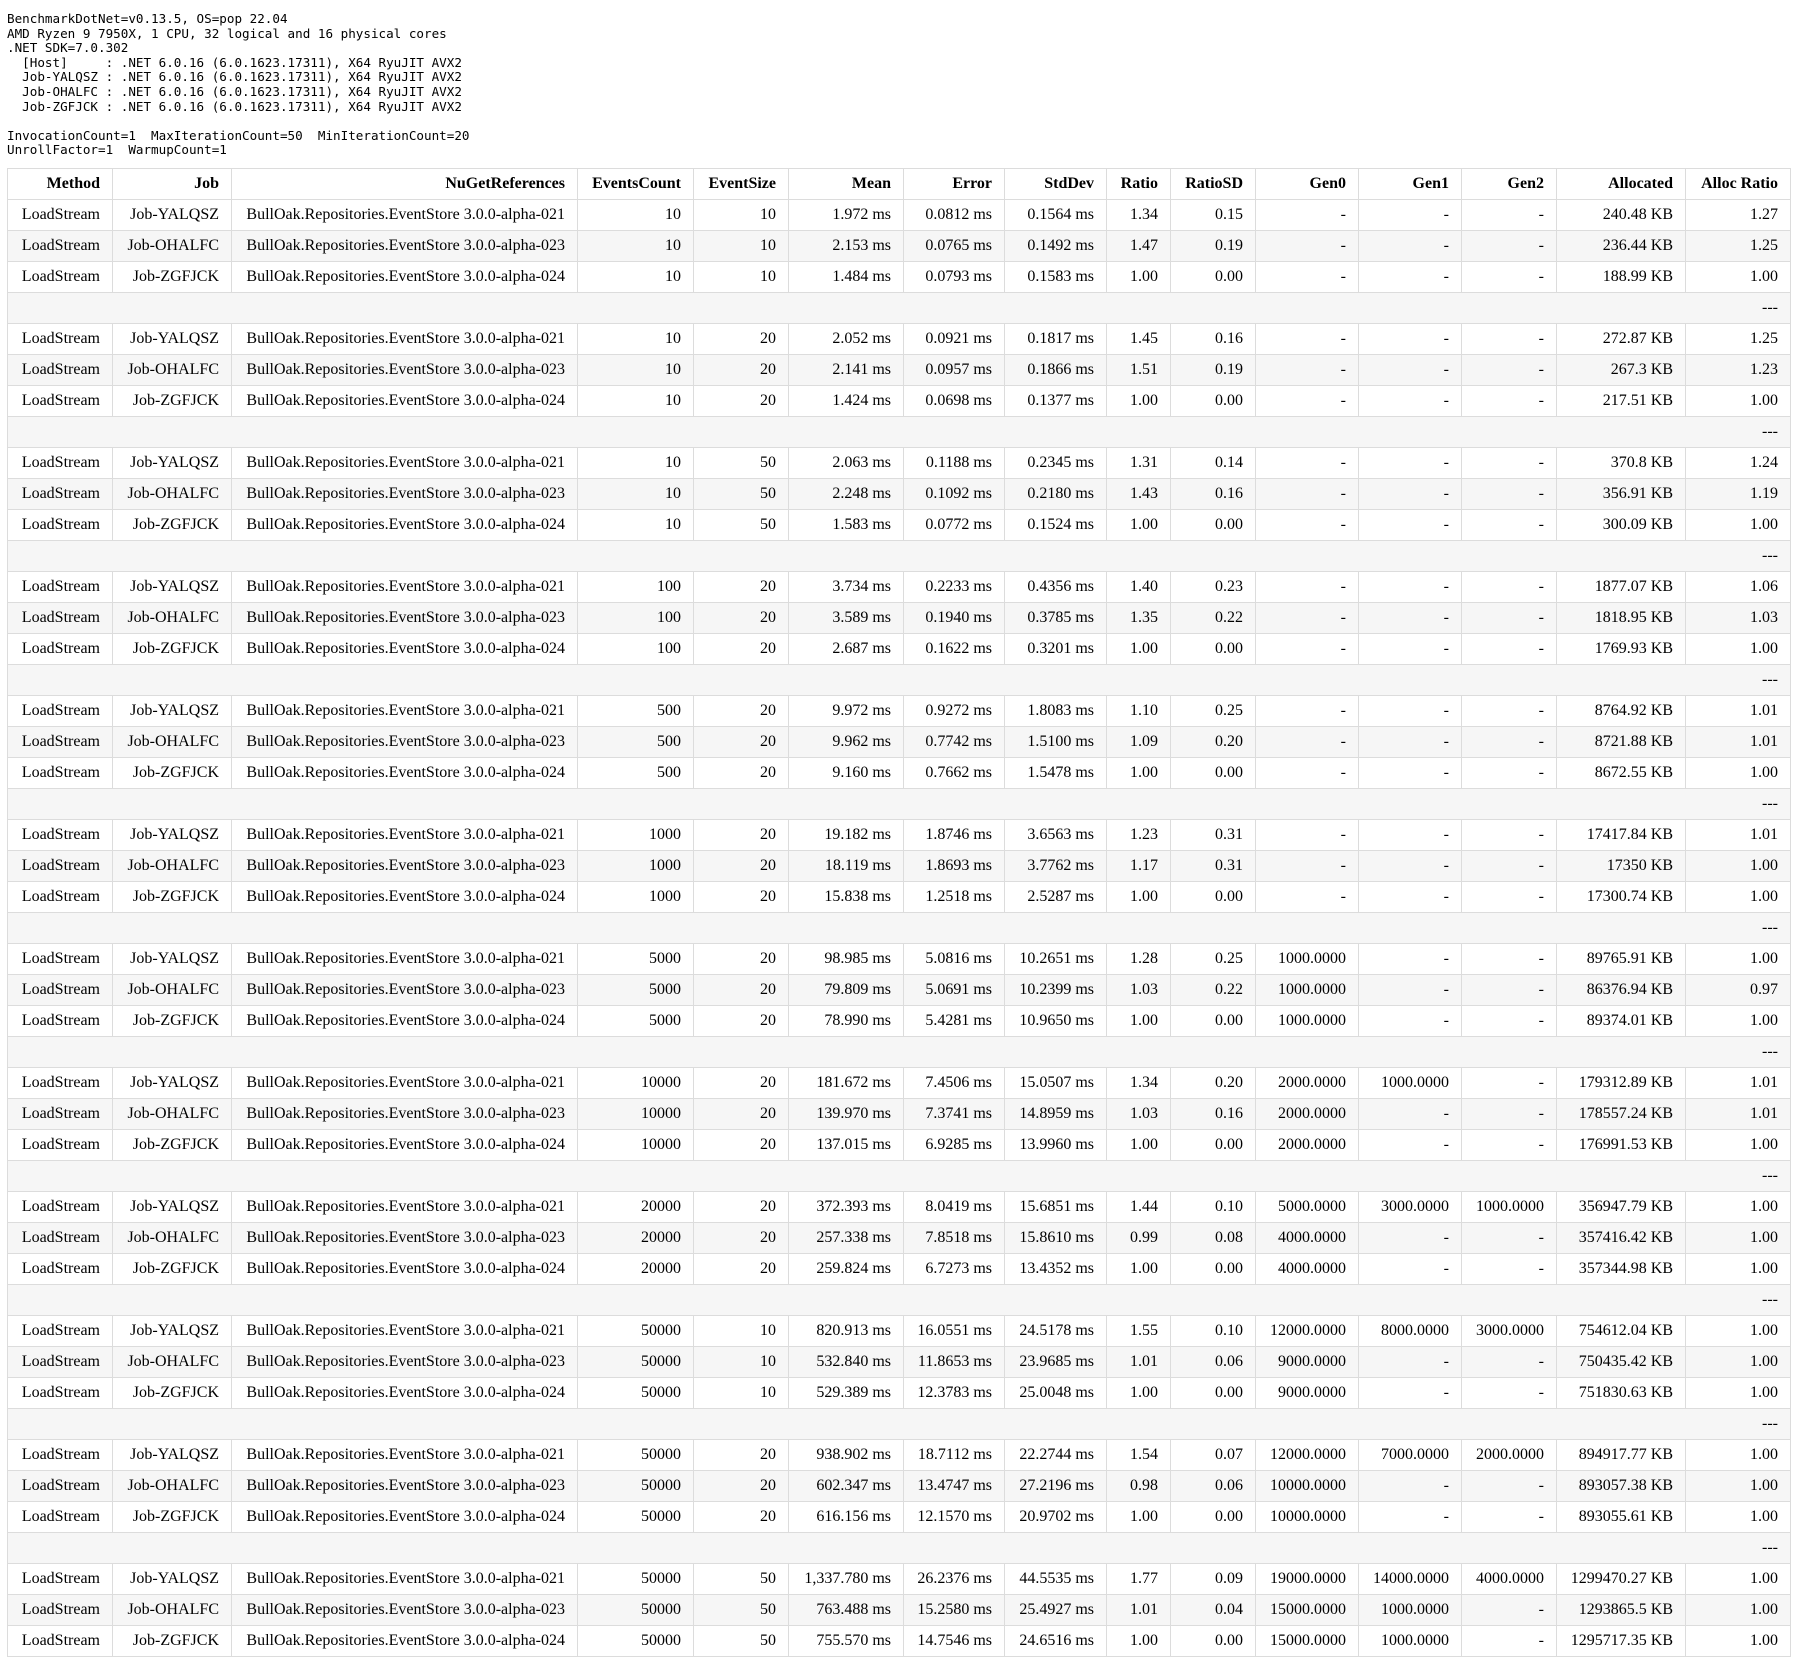 Image resolution: width=1796 pixels, height=1674 pixels. Describe the element at coordinates (172, 462) in the screenshot. I see `table-cell: Job-YALQSZ` at that location.